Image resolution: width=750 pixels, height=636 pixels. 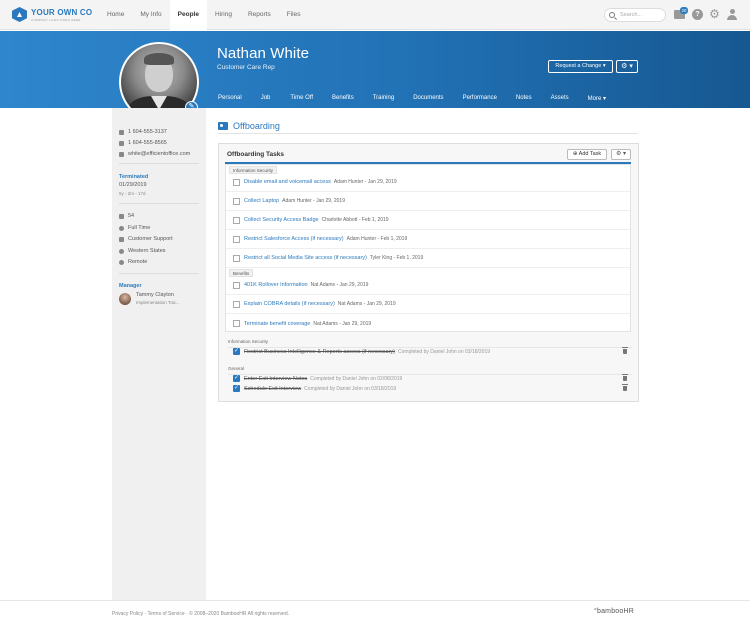 What do you see at coordinates (132, 193) in the screenshot?
I see `tenure: 5y - 2m - 17d` at bounding box center [132, 193].